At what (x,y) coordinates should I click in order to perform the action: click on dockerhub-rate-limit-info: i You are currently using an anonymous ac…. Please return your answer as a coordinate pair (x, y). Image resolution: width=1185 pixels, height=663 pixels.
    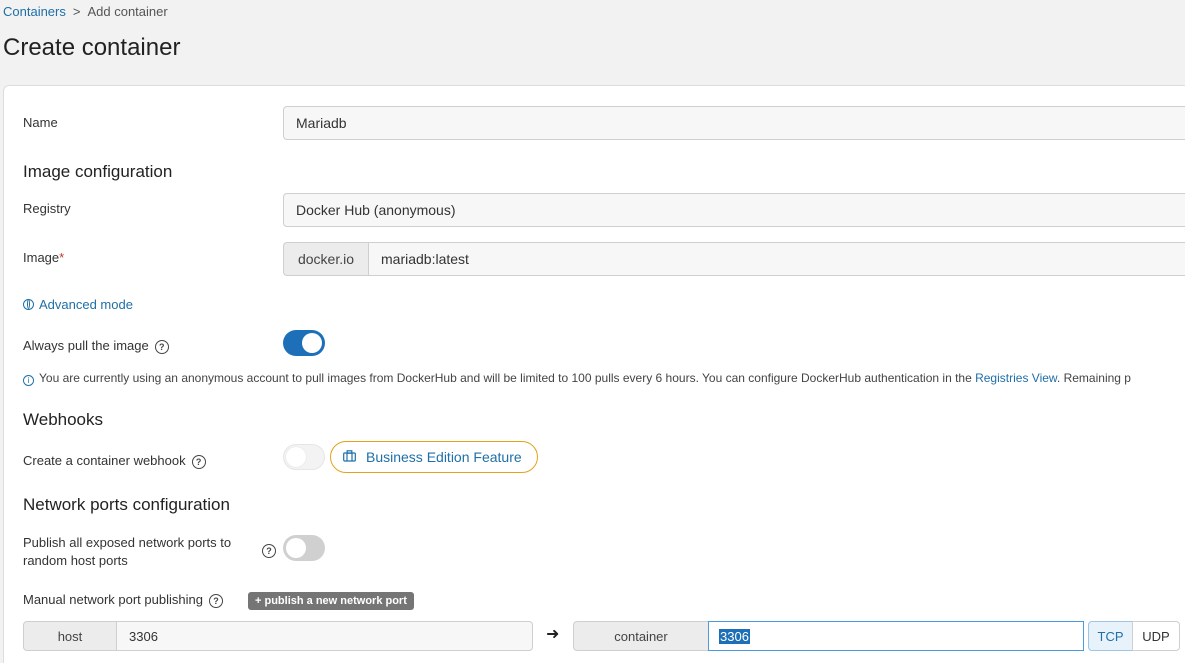
    Looking at the image, I should click on (577, 378).